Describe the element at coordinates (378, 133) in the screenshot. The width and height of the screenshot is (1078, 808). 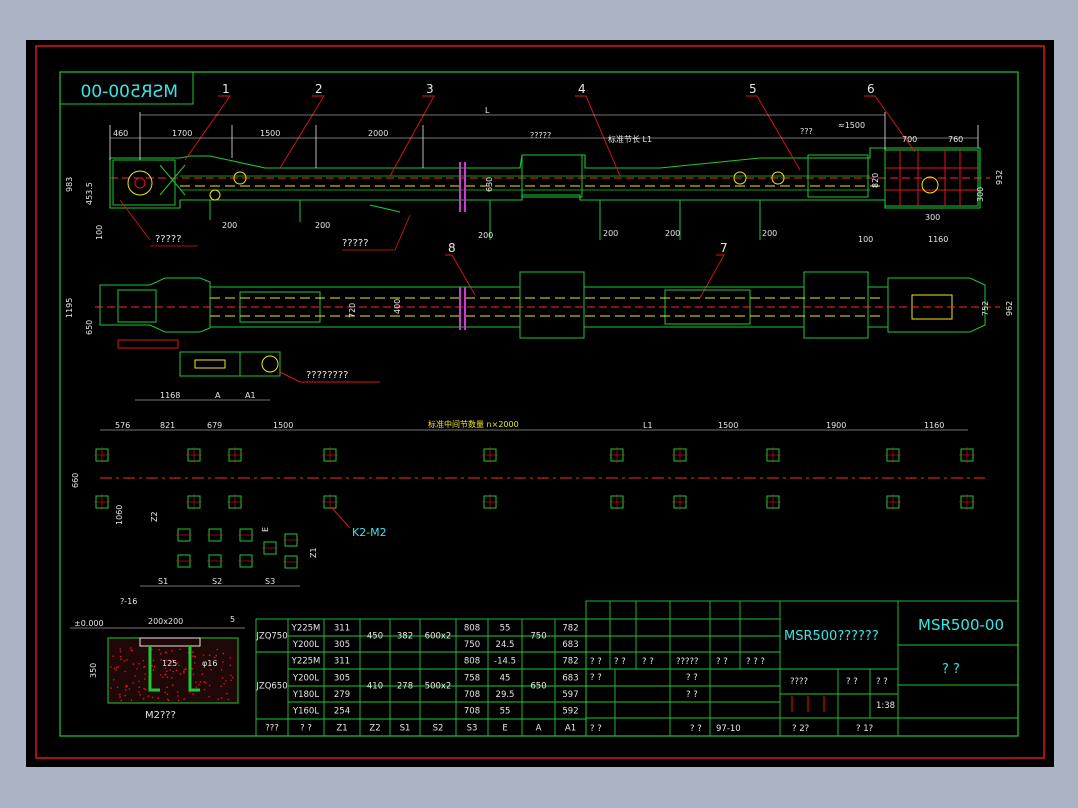
I see `svg-text: 2000` at that location.